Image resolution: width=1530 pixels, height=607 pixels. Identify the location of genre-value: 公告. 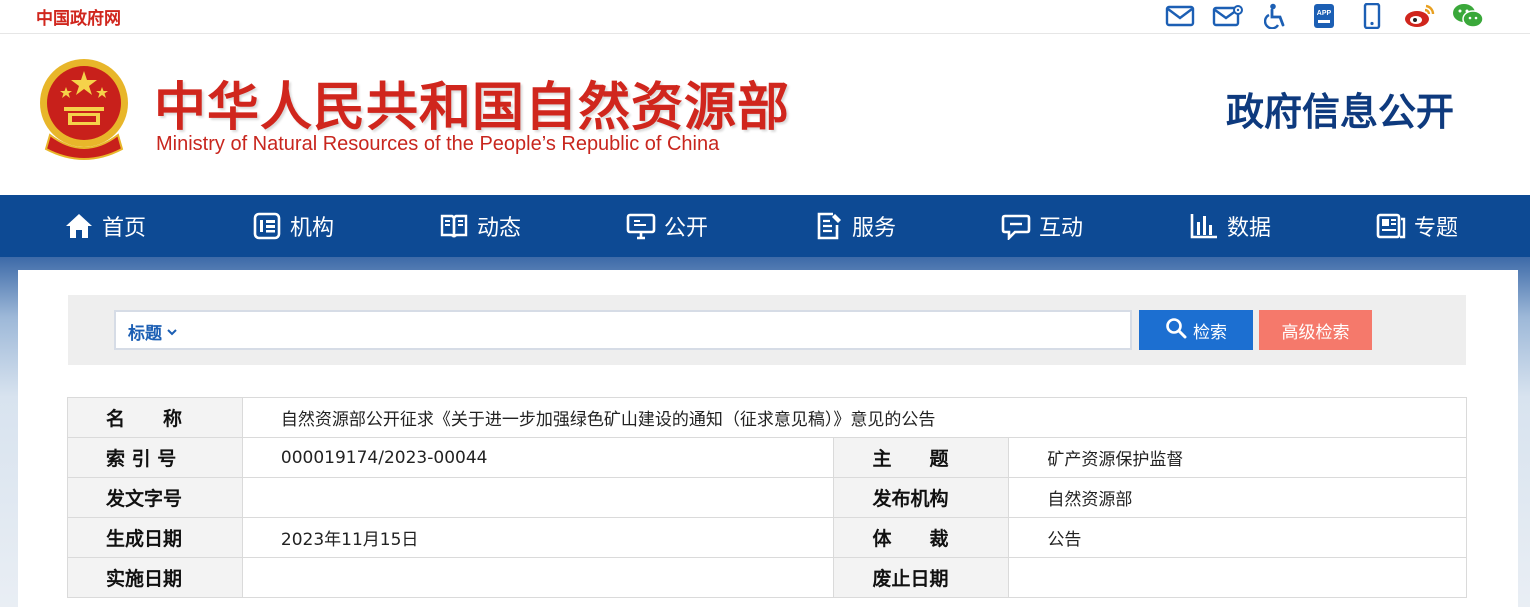
(1237, 537).